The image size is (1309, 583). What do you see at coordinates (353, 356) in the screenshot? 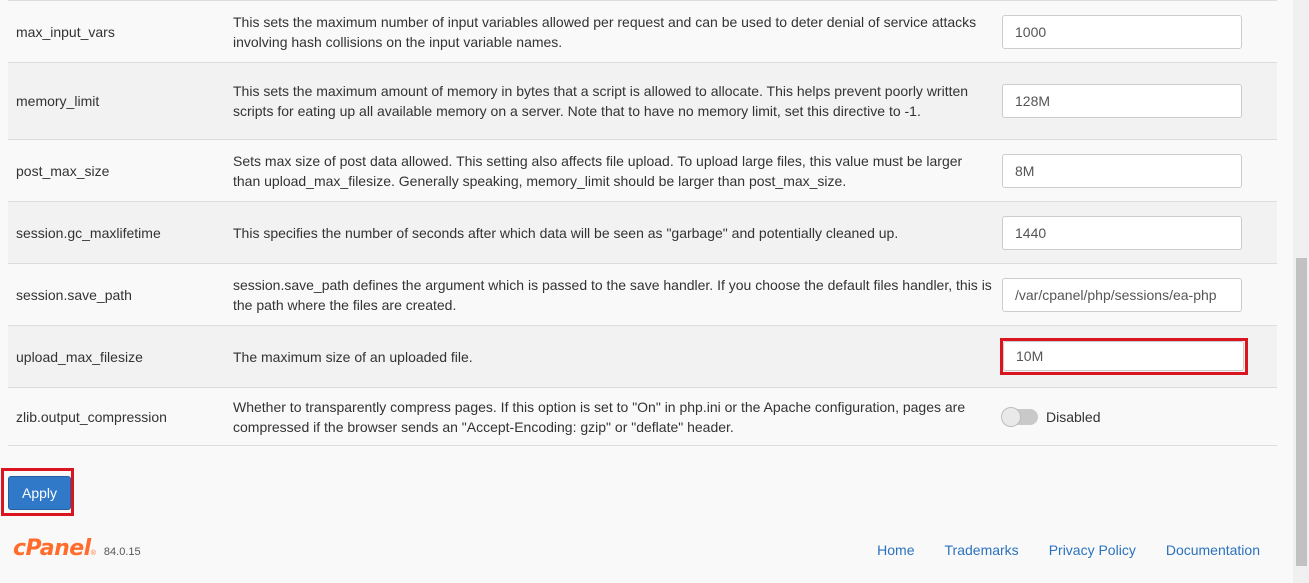
I see `setting-description: The maximum size of an uploaded file.` at bounding box center [353, 356].